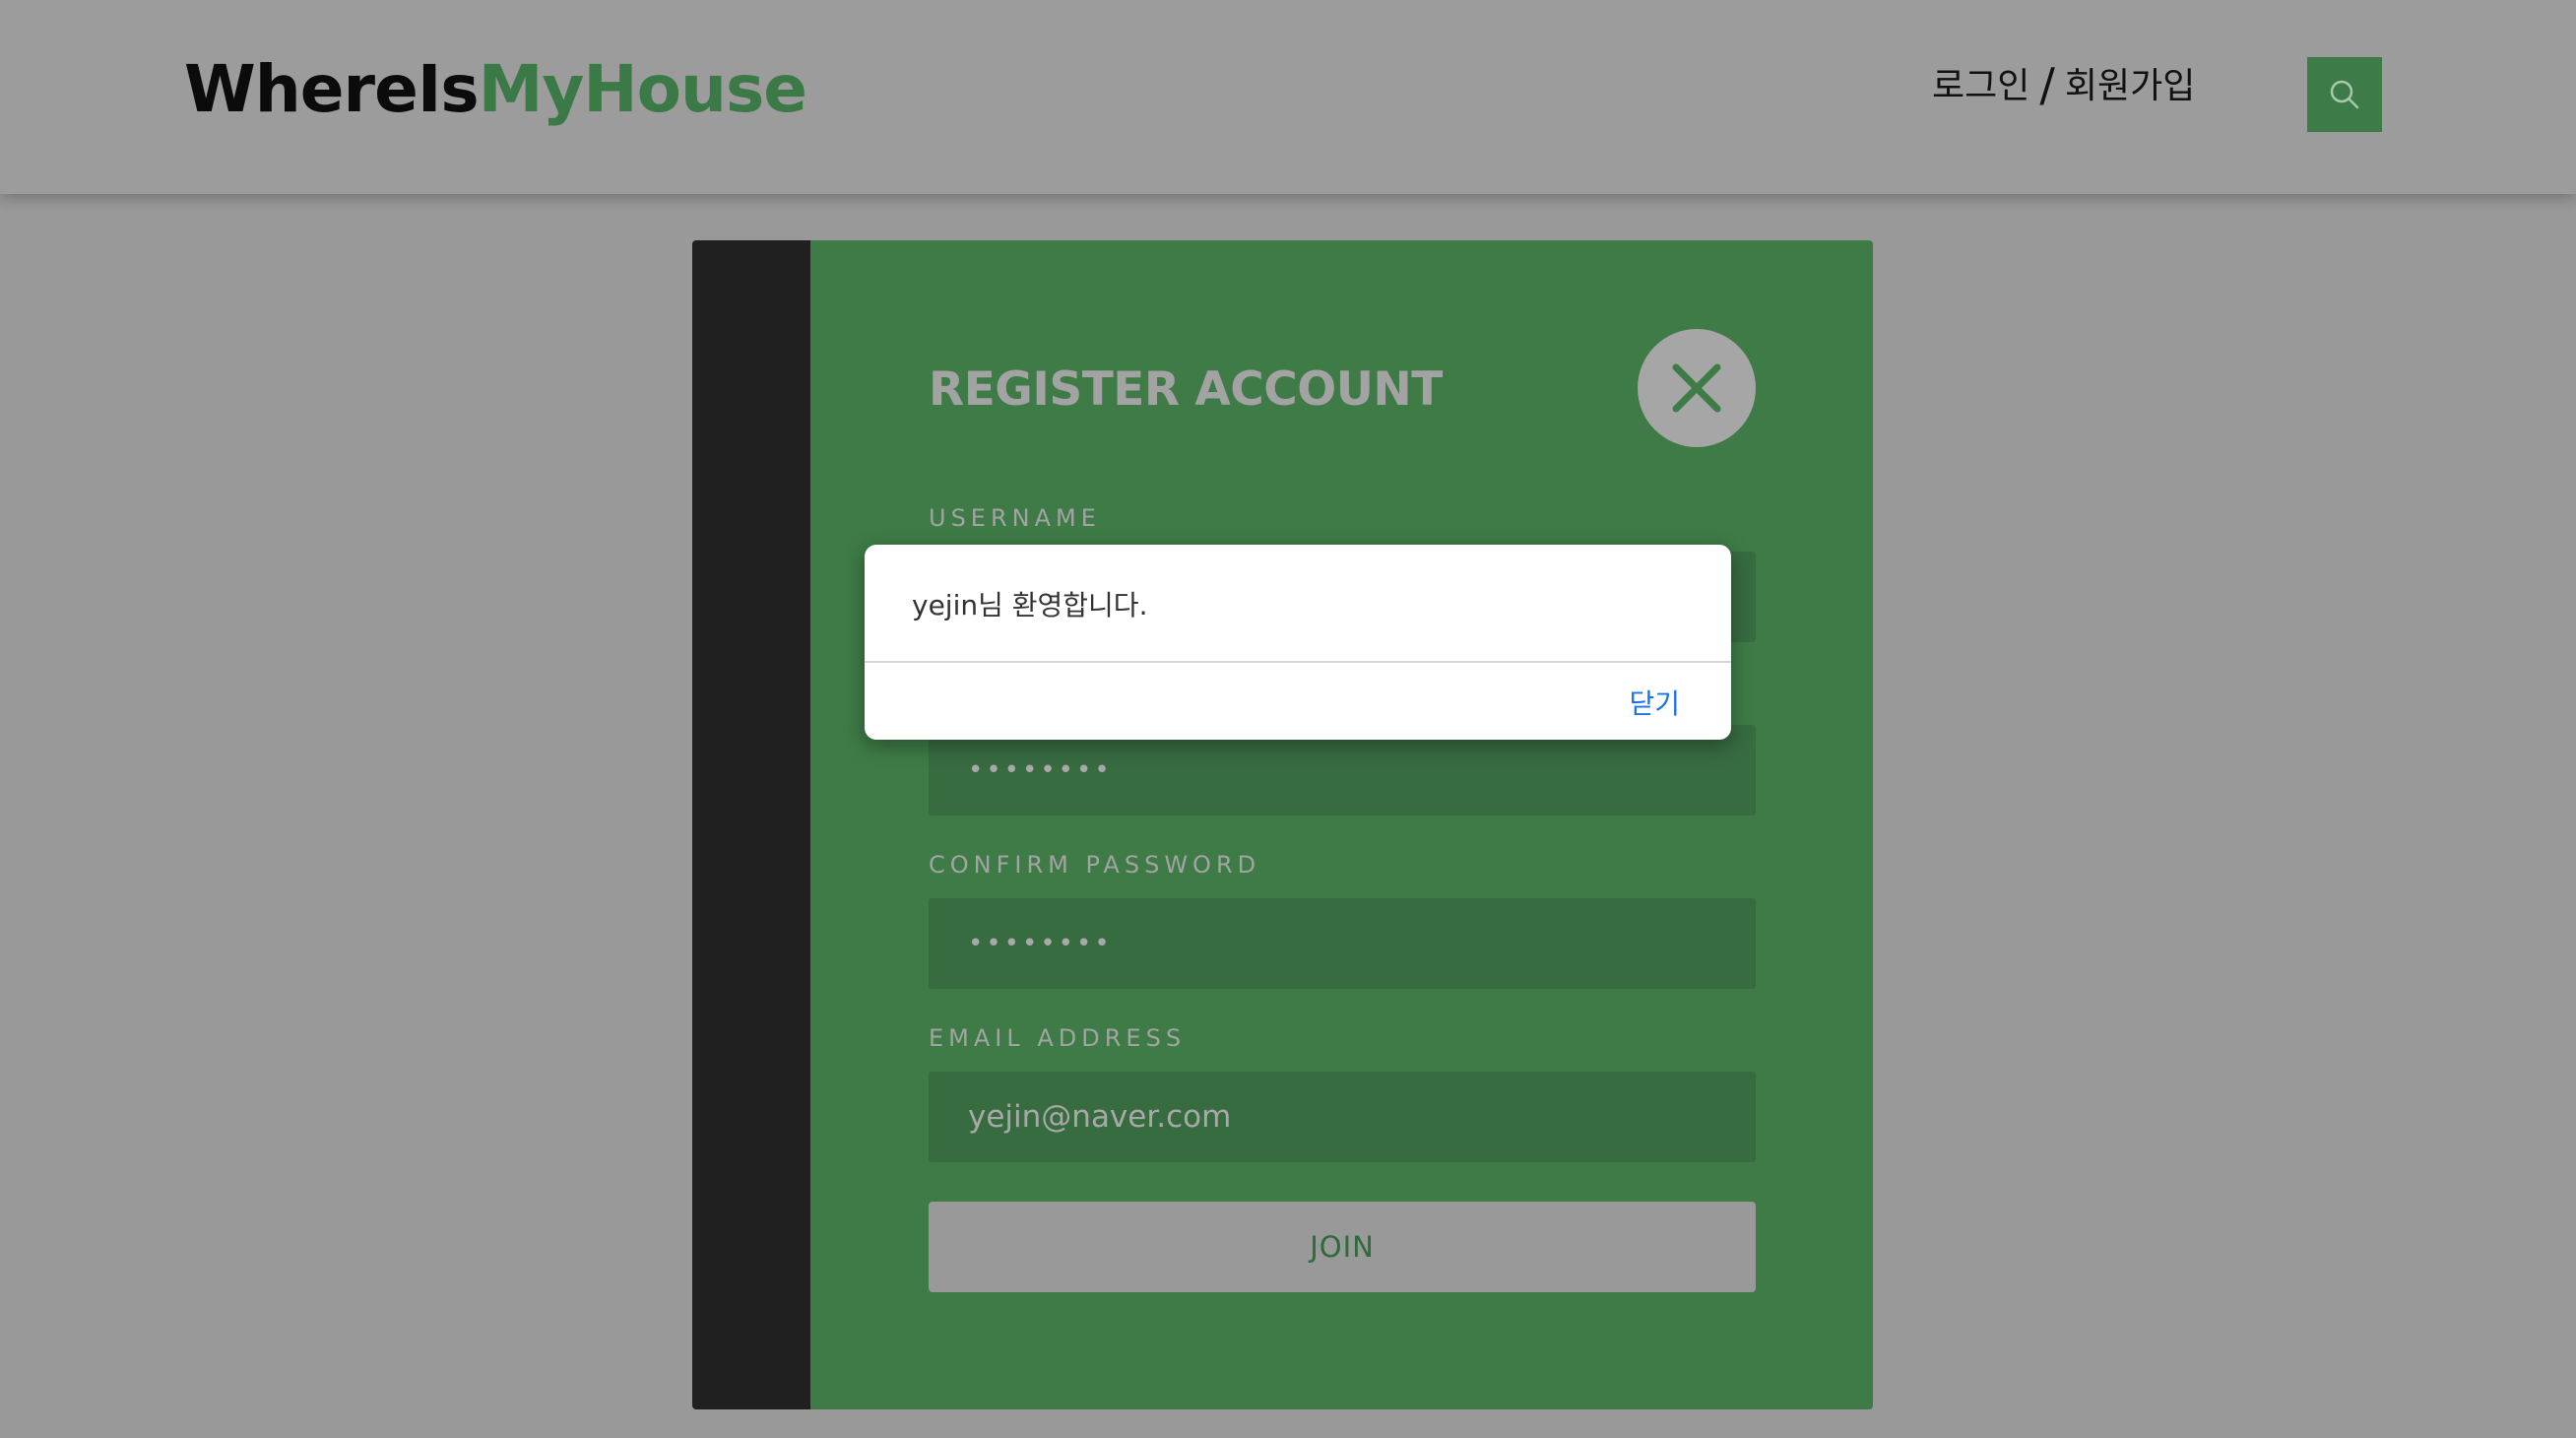 Image resolution: width=2576 pixels, height=1438 pixels. Describe the element at coordinates (642, 89) in the screenshot. I see `brand-text-myhouse: MyHouse` at that location.